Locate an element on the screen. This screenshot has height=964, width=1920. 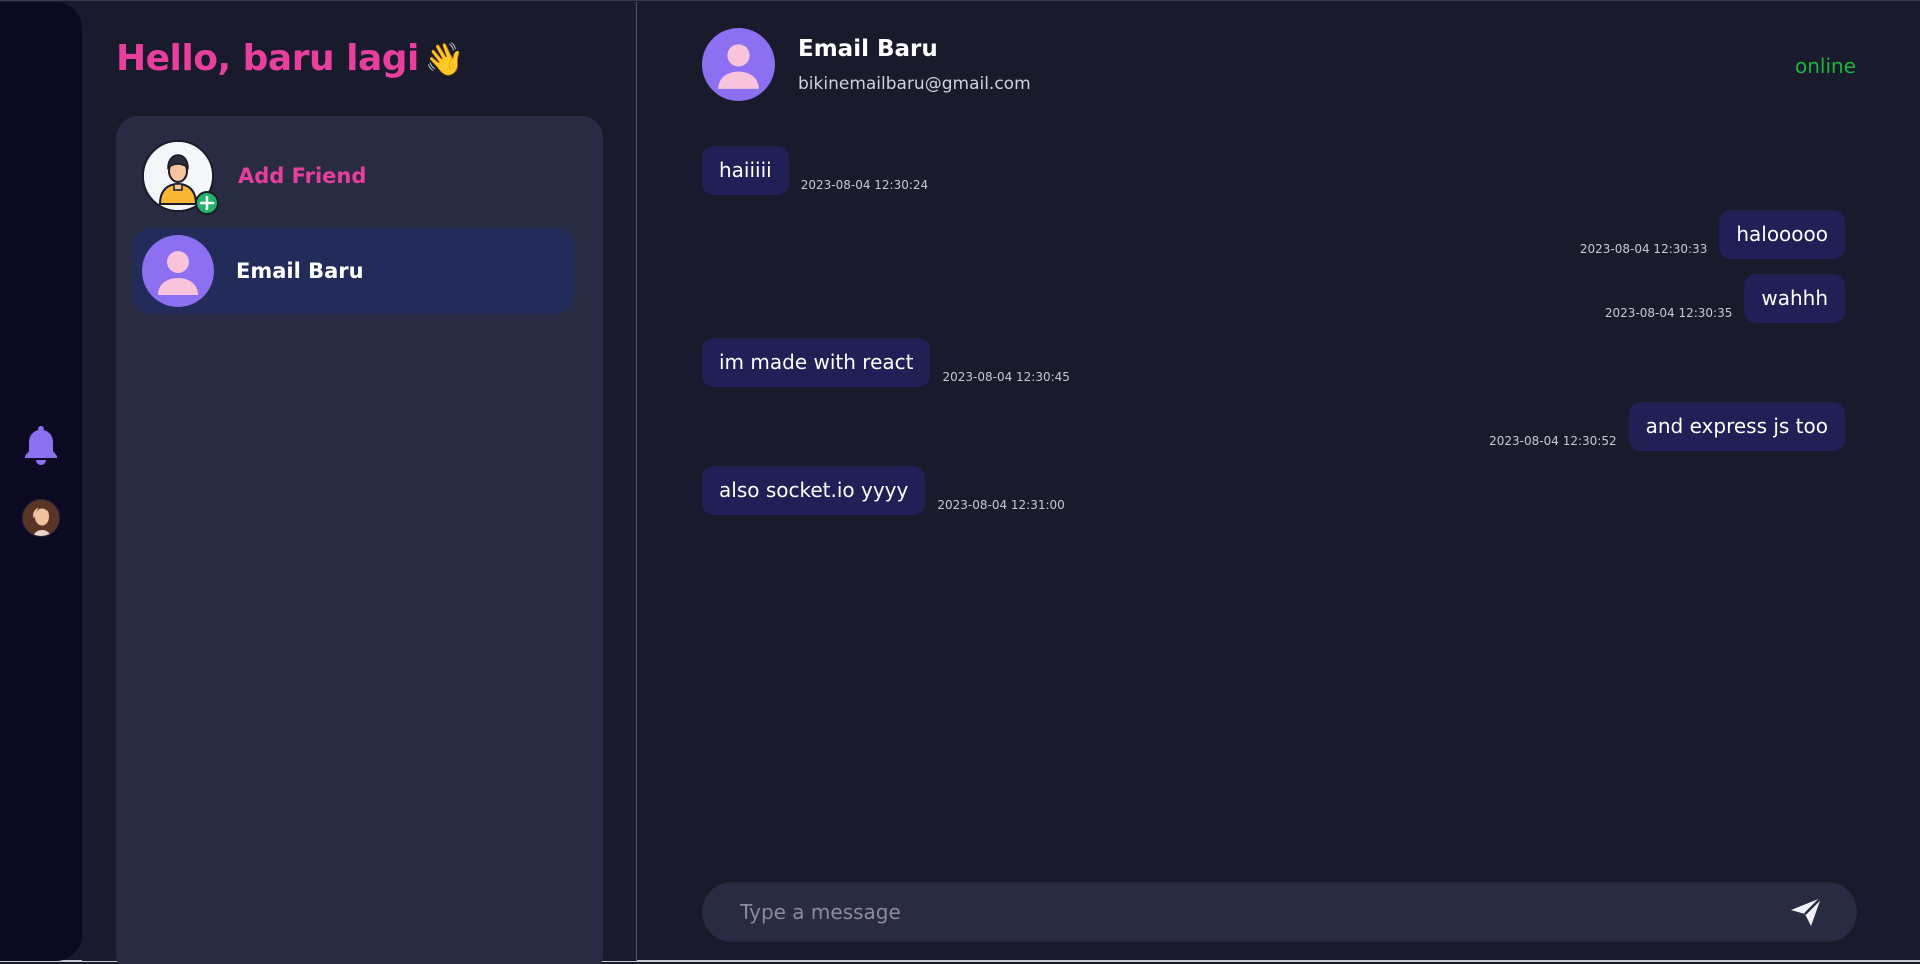
message-item: and express js too 2023-08-04 12:30:52 is located at coordinates (1667, 426).